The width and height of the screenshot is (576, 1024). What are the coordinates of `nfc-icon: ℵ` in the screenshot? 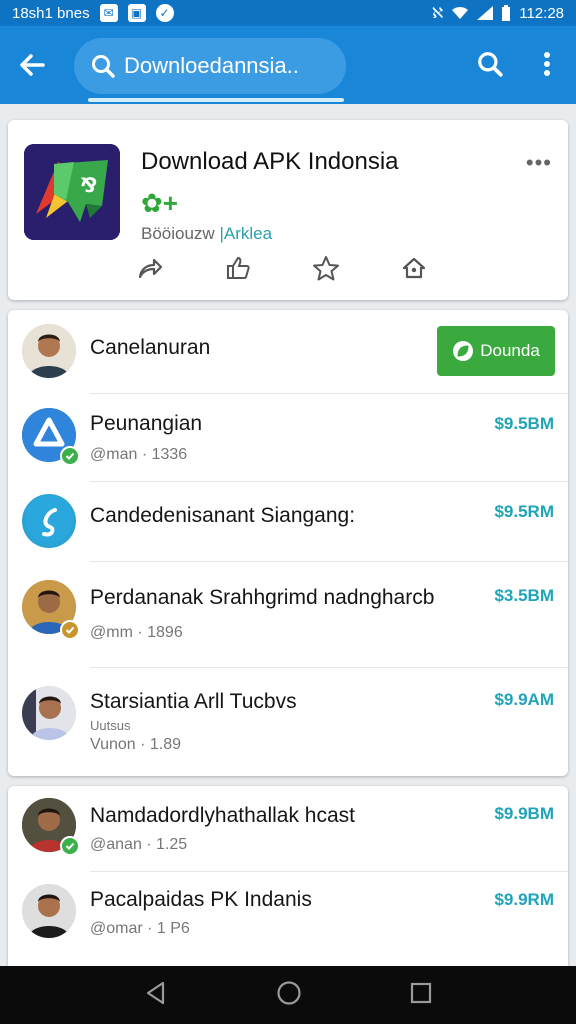 It's located at (438, 13).